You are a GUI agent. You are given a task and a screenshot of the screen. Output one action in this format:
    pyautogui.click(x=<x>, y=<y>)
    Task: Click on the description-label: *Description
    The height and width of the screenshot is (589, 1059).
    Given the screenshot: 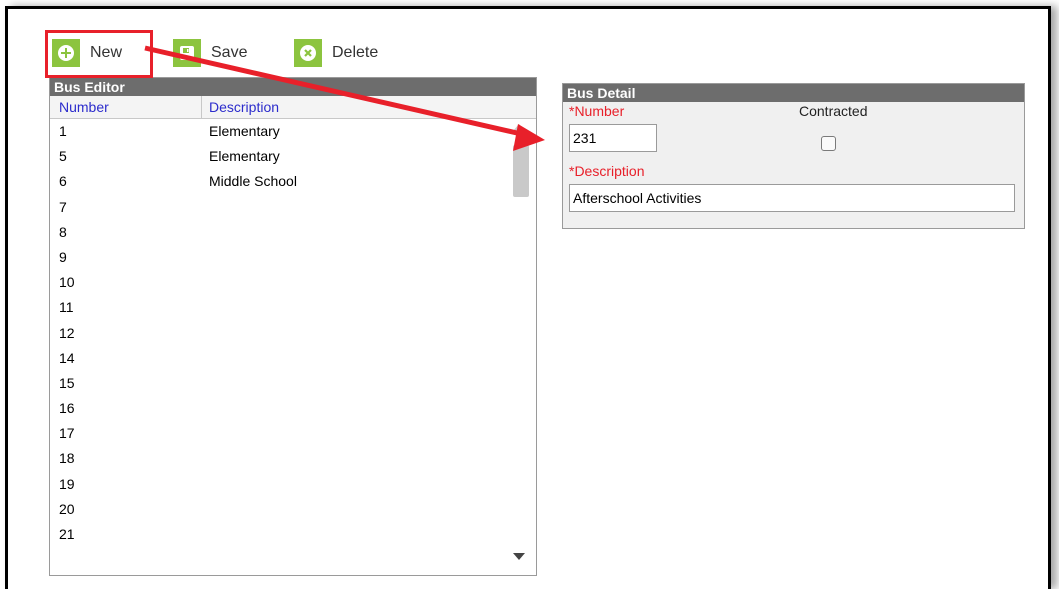 What is the action you would take?
    pyautogui.click(x=607, y=171)
    